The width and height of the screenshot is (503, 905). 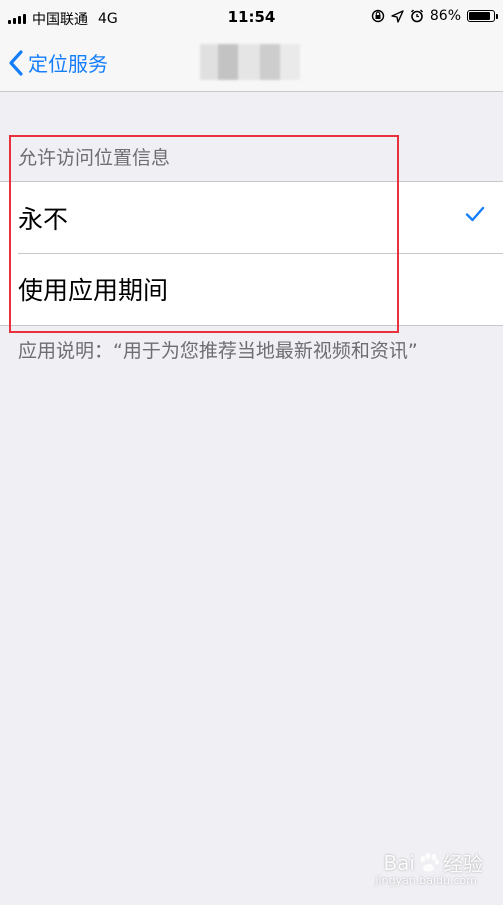 What do you see at coordinates (475, 214) in the screenshot?
I see `checkmark-icon` at bounding box center [475, 214].